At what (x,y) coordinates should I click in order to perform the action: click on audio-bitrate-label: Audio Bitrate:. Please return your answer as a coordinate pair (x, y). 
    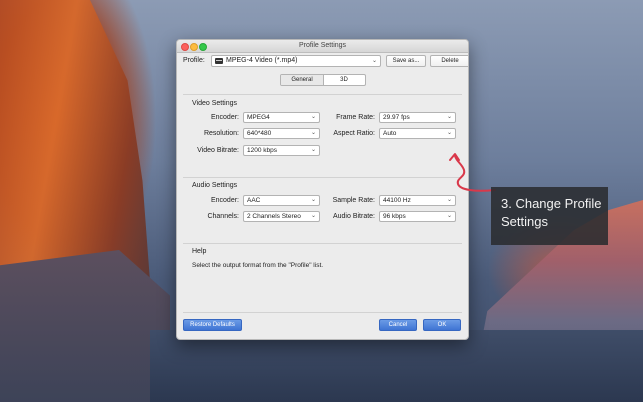
    Looking at the image, I should click on (353, 216).